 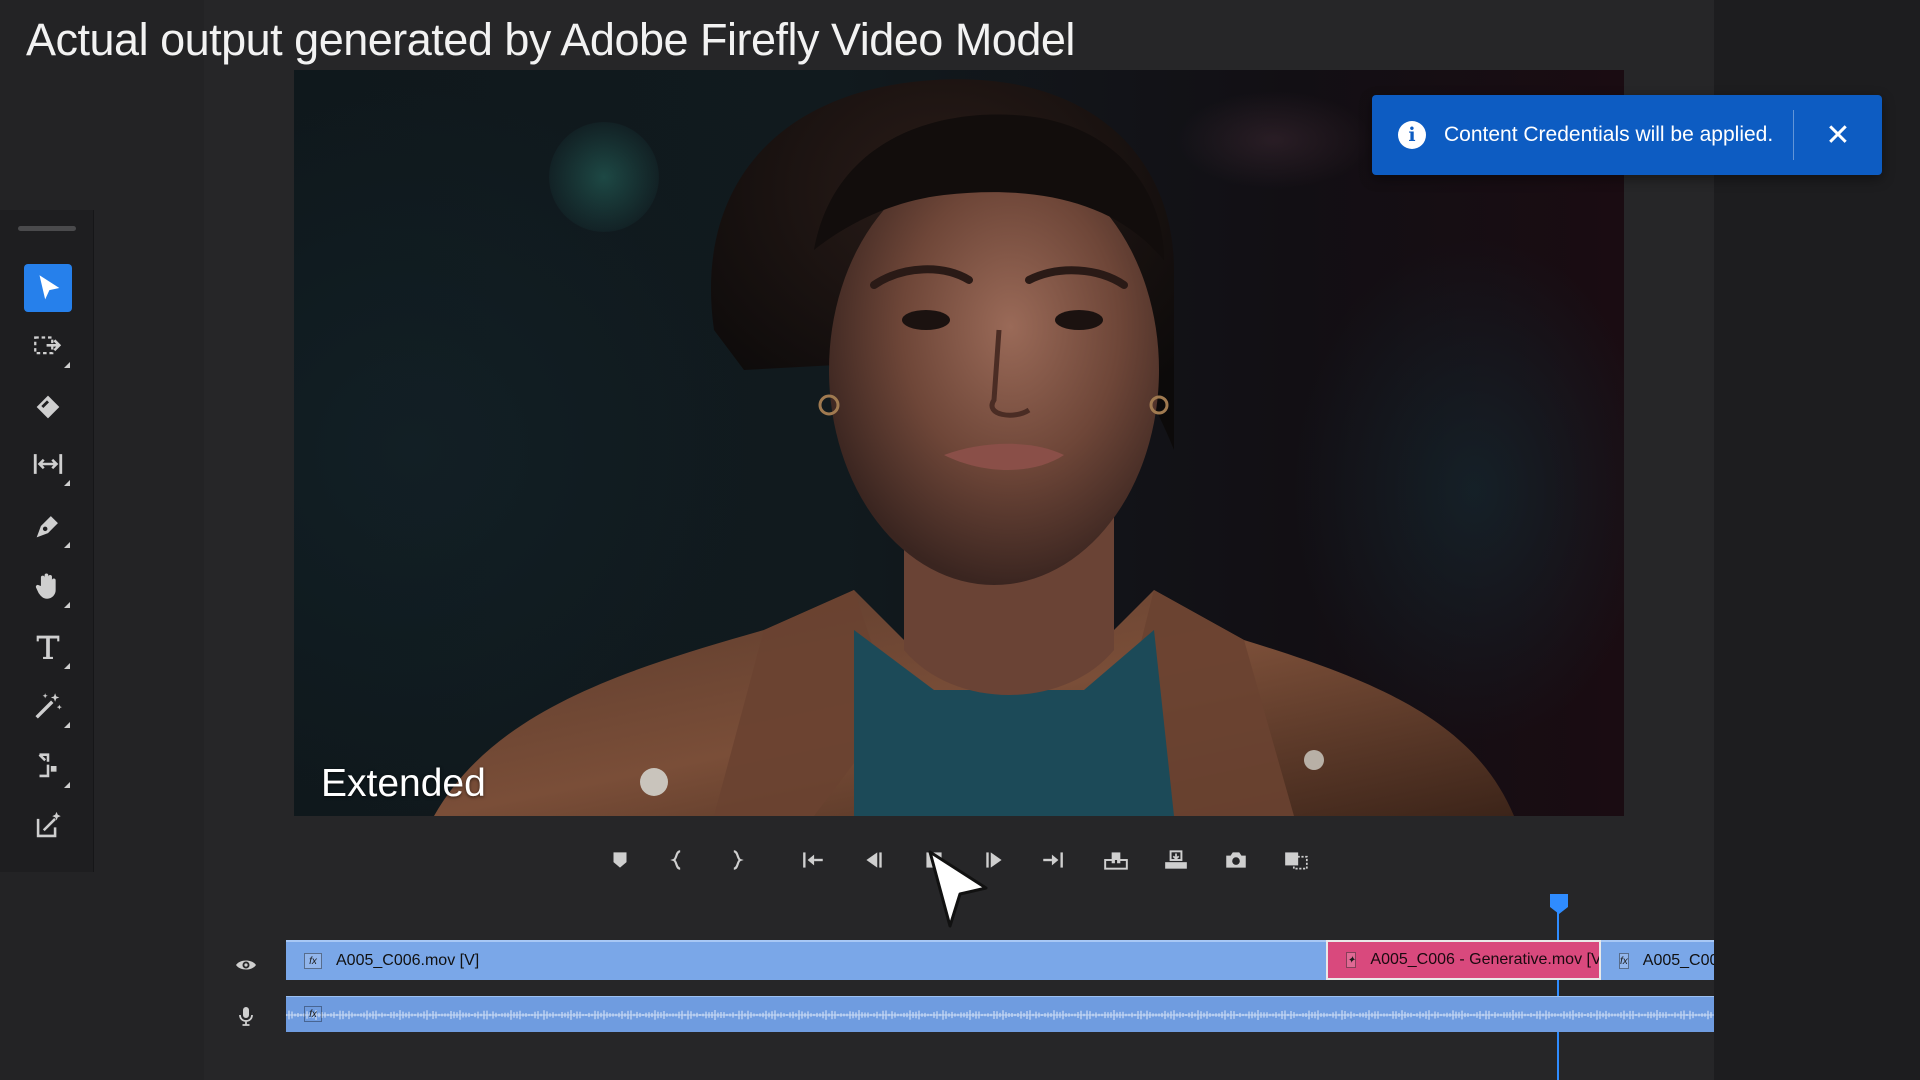 I want to click on insert-button, so click(x=1116, y=860).